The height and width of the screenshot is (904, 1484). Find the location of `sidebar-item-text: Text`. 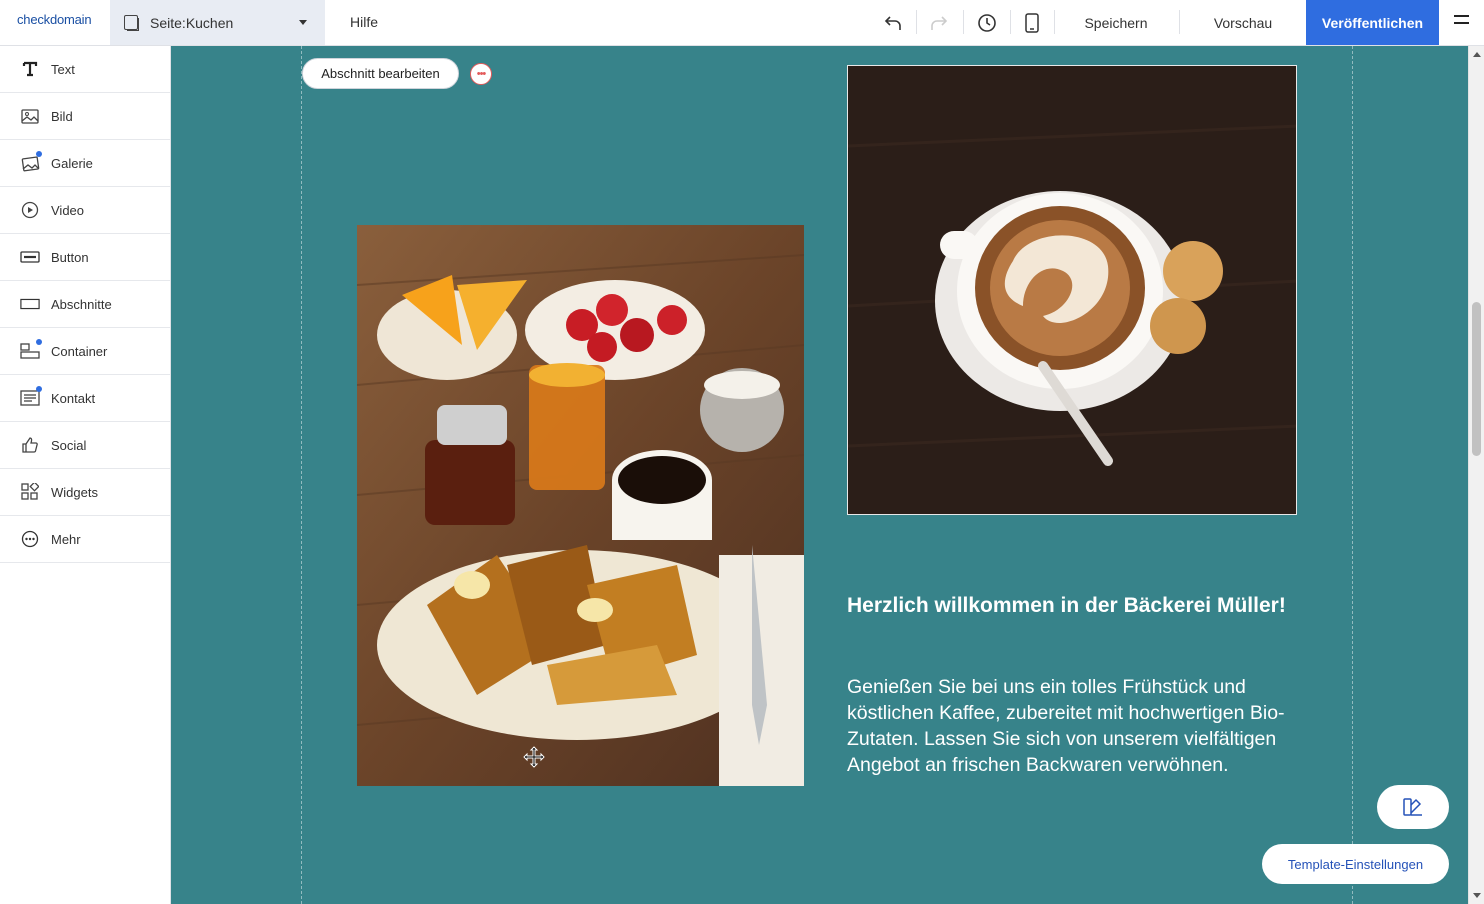

sidebar-item-text: Text is located at coordinates (85, 69).